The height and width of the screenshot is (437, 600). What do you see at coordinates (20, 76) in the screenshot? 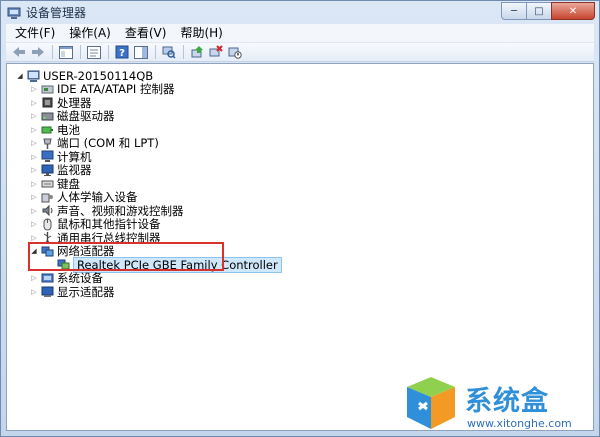
I see `collapse-arrow-icon: ◢` at bounding box center [20, 76].